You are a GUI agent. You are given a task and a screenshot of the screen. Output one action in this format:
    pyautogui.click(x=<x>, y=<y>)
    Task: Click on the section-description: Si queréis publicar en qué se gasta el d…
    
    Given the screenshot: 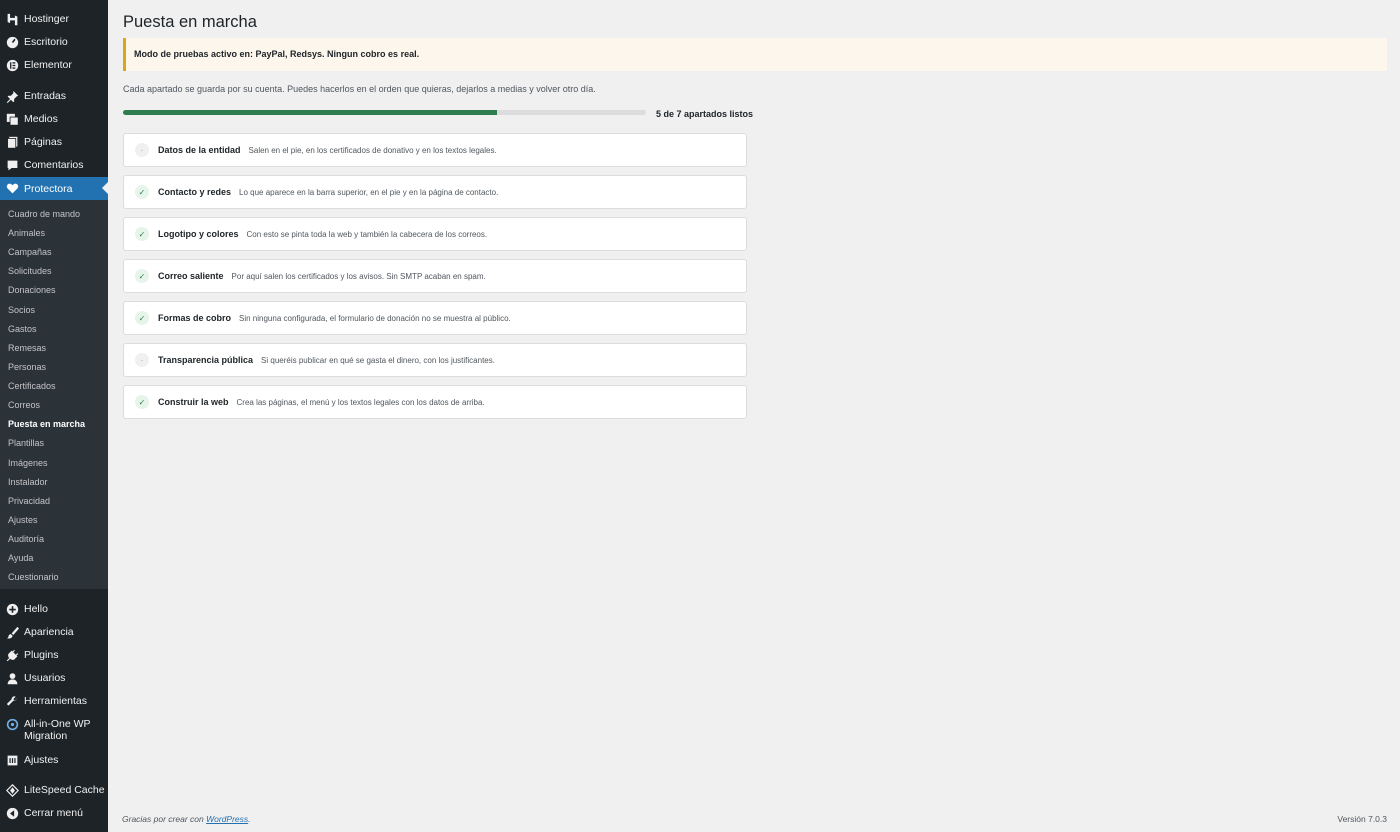 What is the action you would take?
    pyautogui.click(x=378, y=360)
    